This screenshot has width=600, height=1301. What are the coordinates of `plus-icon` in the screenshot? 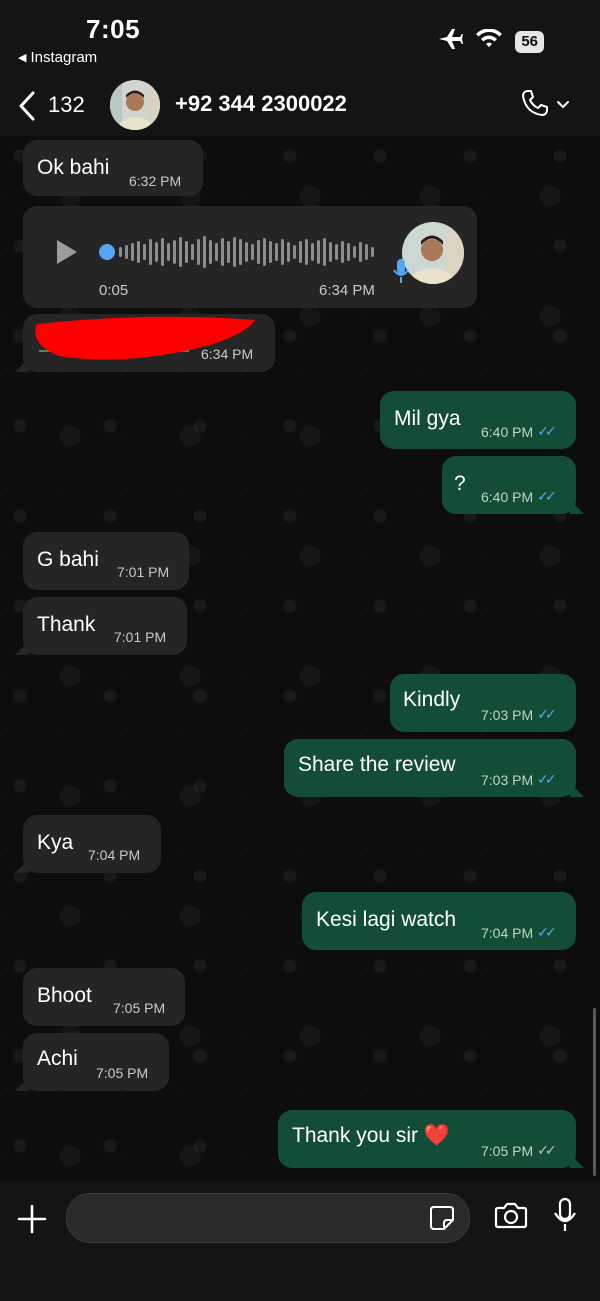 It's located at (32, 1221).